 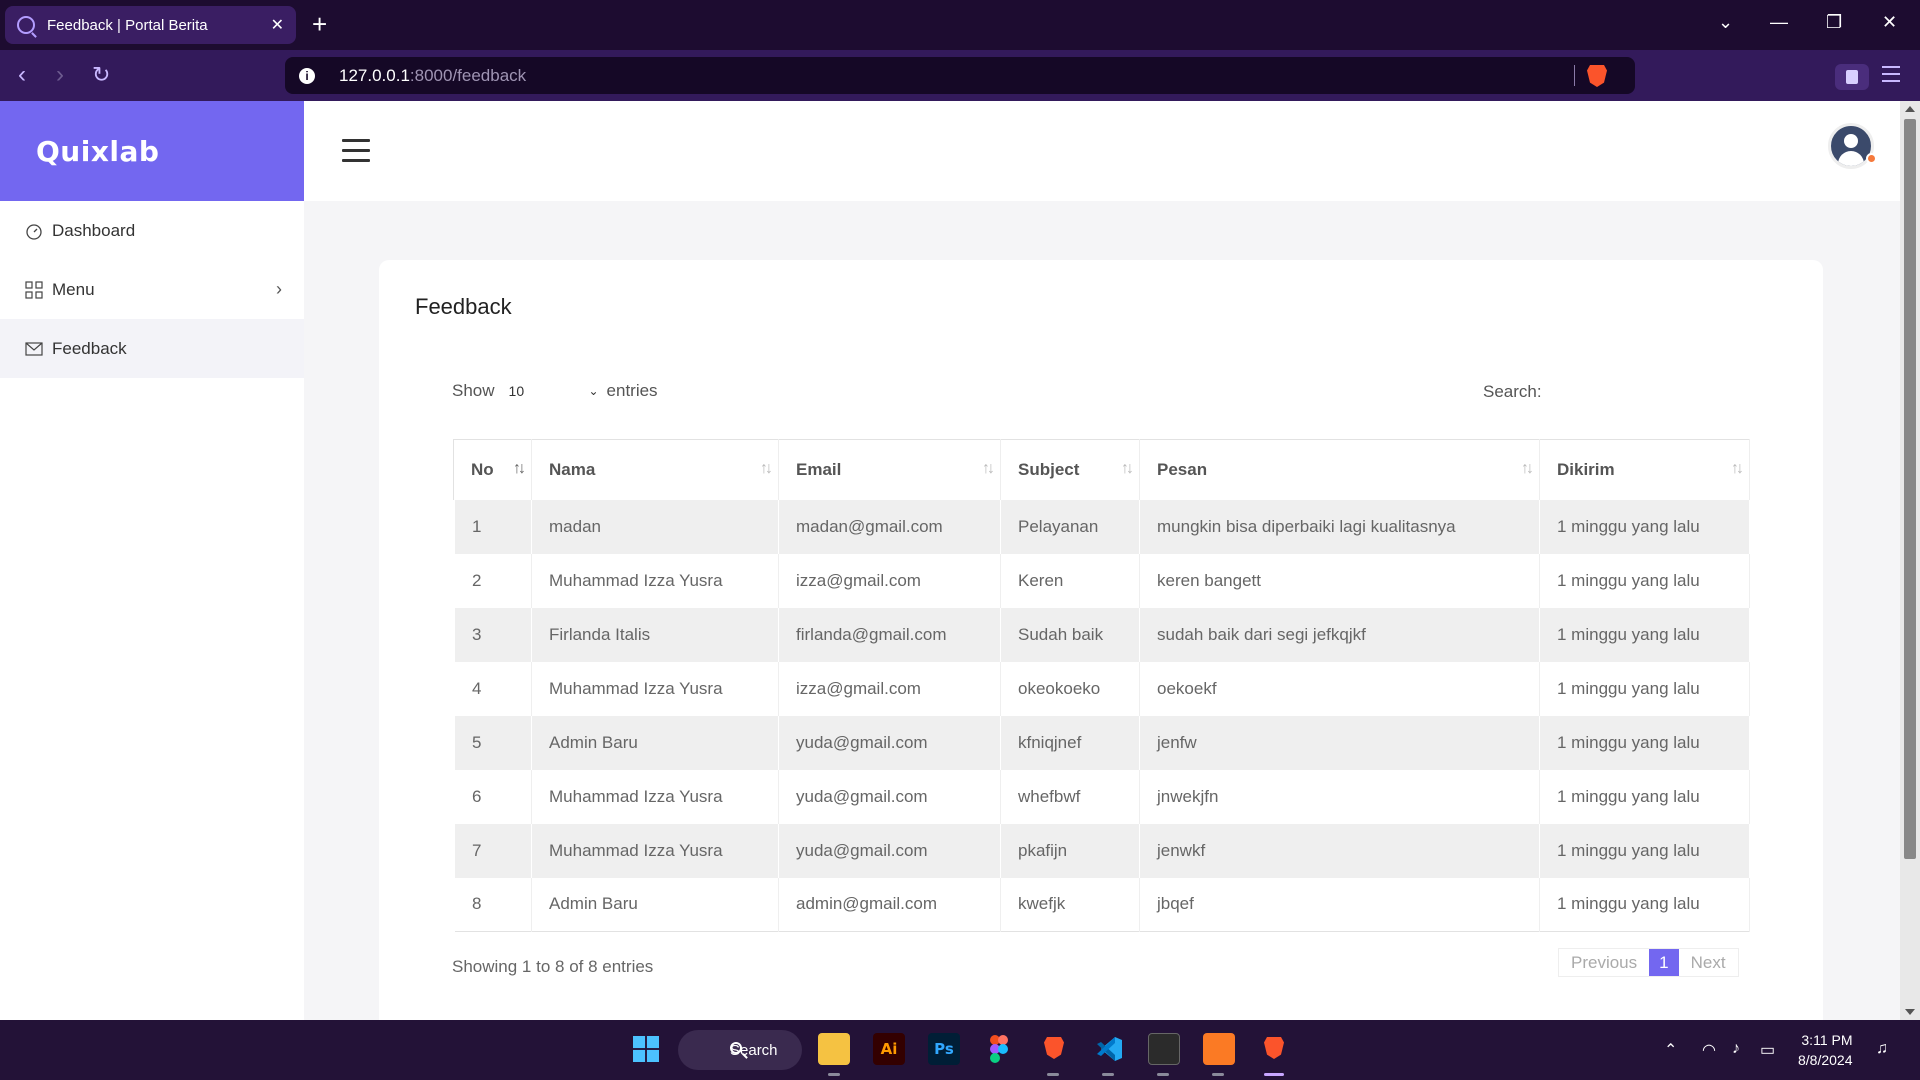 What do you see at coordinates (152, 560) in the screenshot?
I see `sidebar: Quixlab Dashboard Menu › Feedback` at bounding box center [152, 560].